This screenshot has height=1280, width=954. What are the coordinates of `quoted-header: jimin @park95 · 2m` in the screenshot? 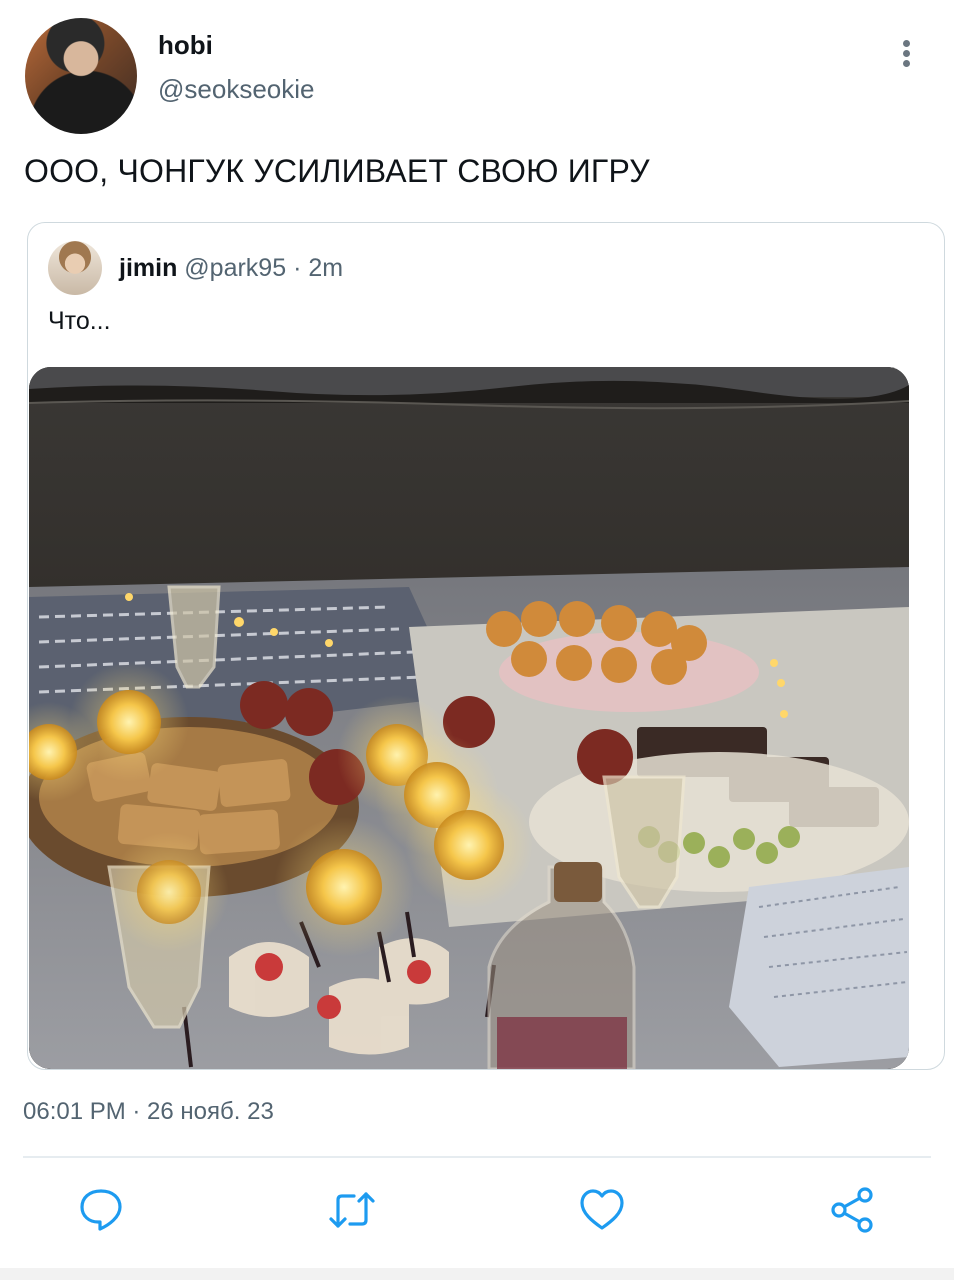 It's located at (231, 268).